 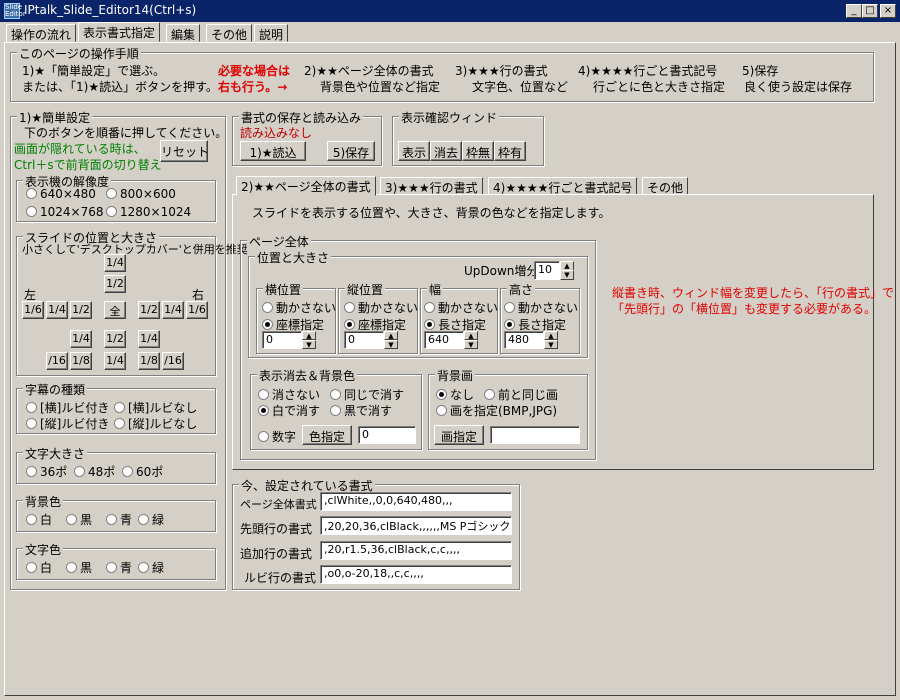 I want to click on color-select-button: 色指定, so click(x=327, y=435).